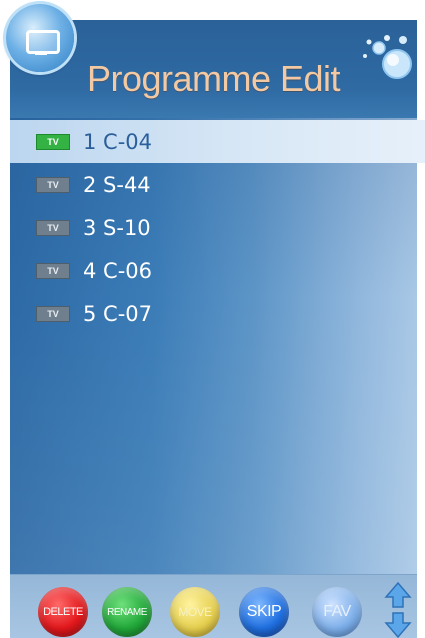  Describe the element at coordinates (195, 612) in the screenshot. I see `move-button: MOVE` at that location.